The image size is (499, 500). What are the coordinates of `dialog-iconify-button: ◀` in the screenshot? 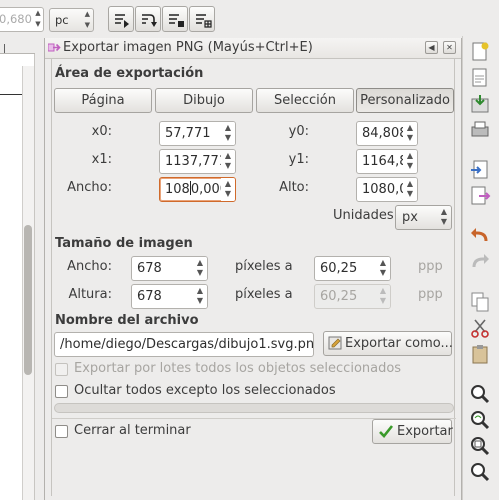 It's located at (431, 47).